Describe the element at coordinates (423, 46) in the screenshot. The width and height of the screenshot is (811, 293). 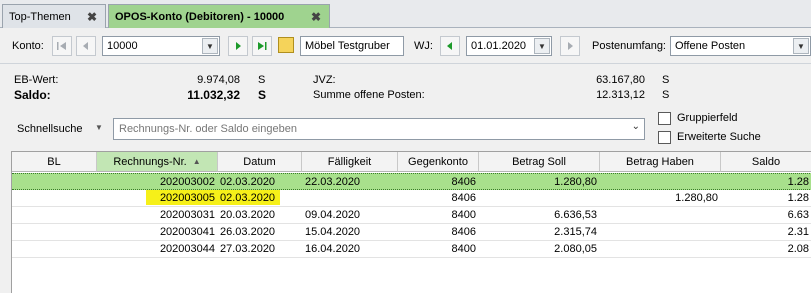
I see `wj-label: WJ:` at that location.